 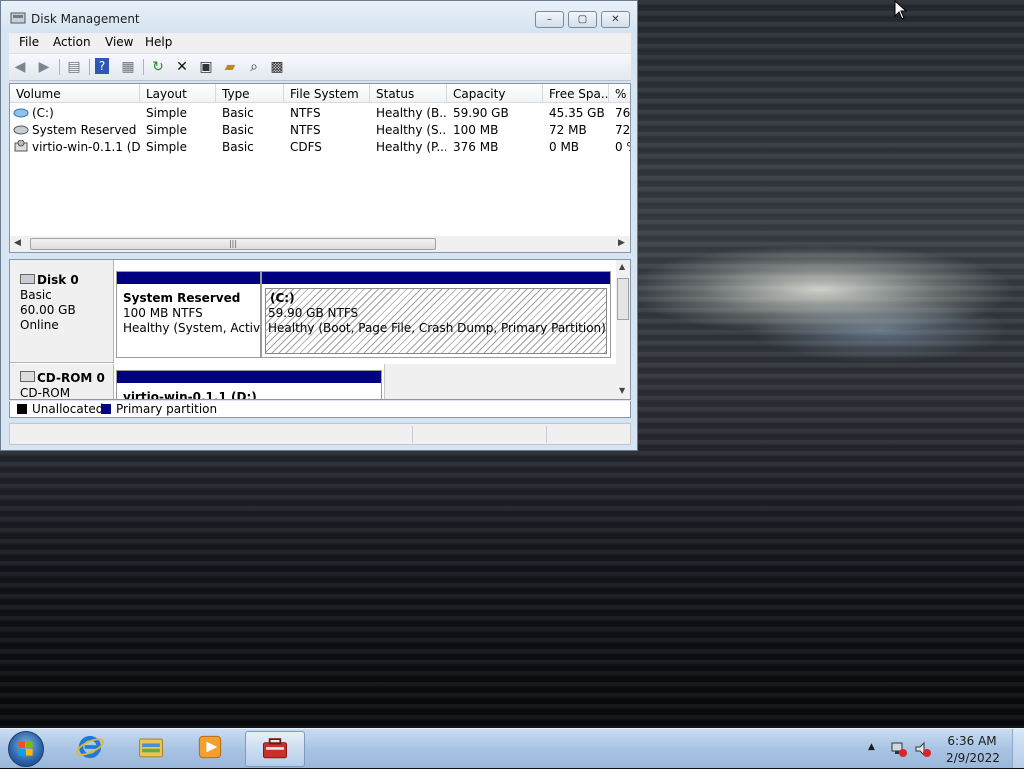 What do you see at coordinates (320, 434) in the screenshot?
I see `status-bar` at bounding box center [320, 434].